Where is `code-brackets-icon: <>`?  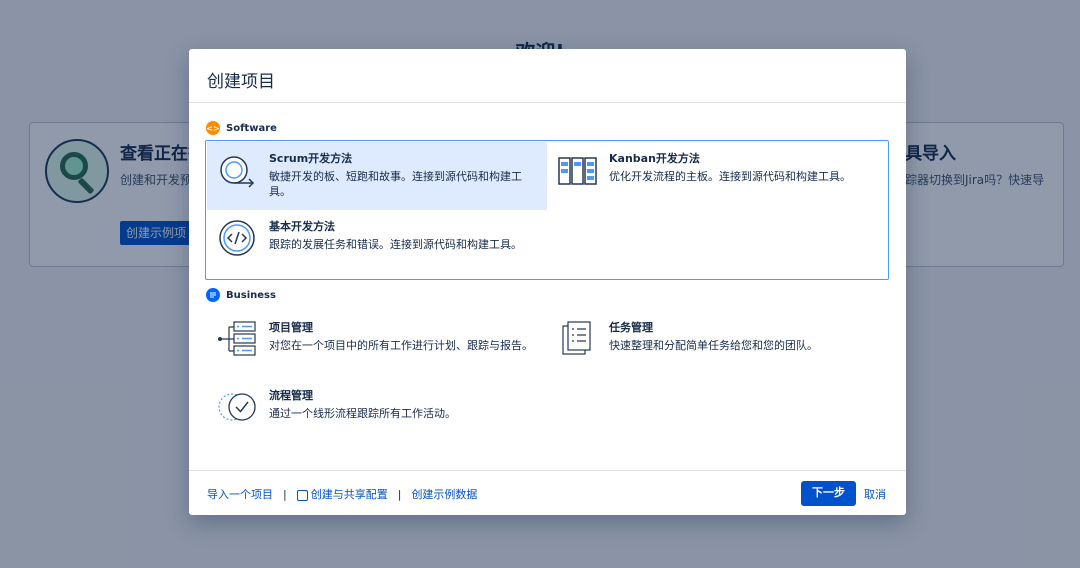
code-brackets-icon: <> is located at coordinates (213, 128).